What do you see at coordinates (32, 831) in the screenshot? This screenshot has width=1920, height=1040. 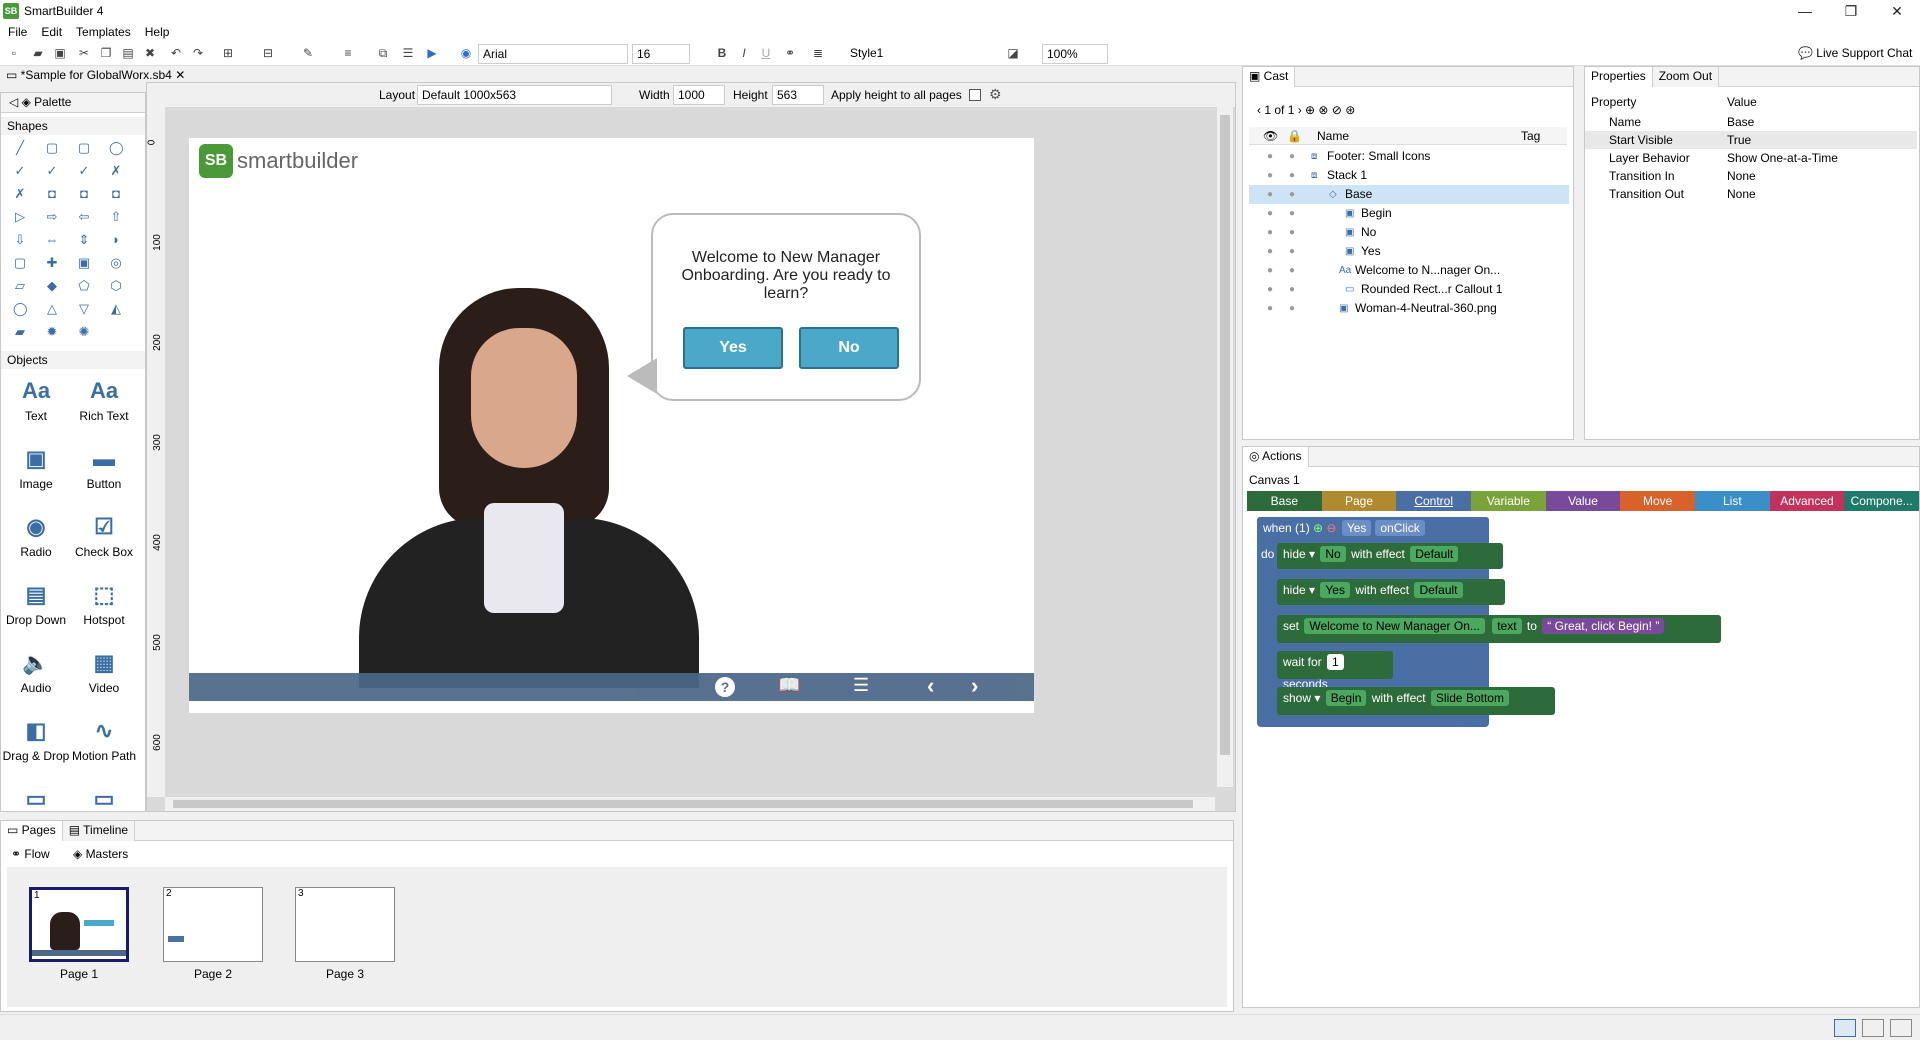 I see `pages-tab: ▭ Pages` at bounding box center [32, 831].